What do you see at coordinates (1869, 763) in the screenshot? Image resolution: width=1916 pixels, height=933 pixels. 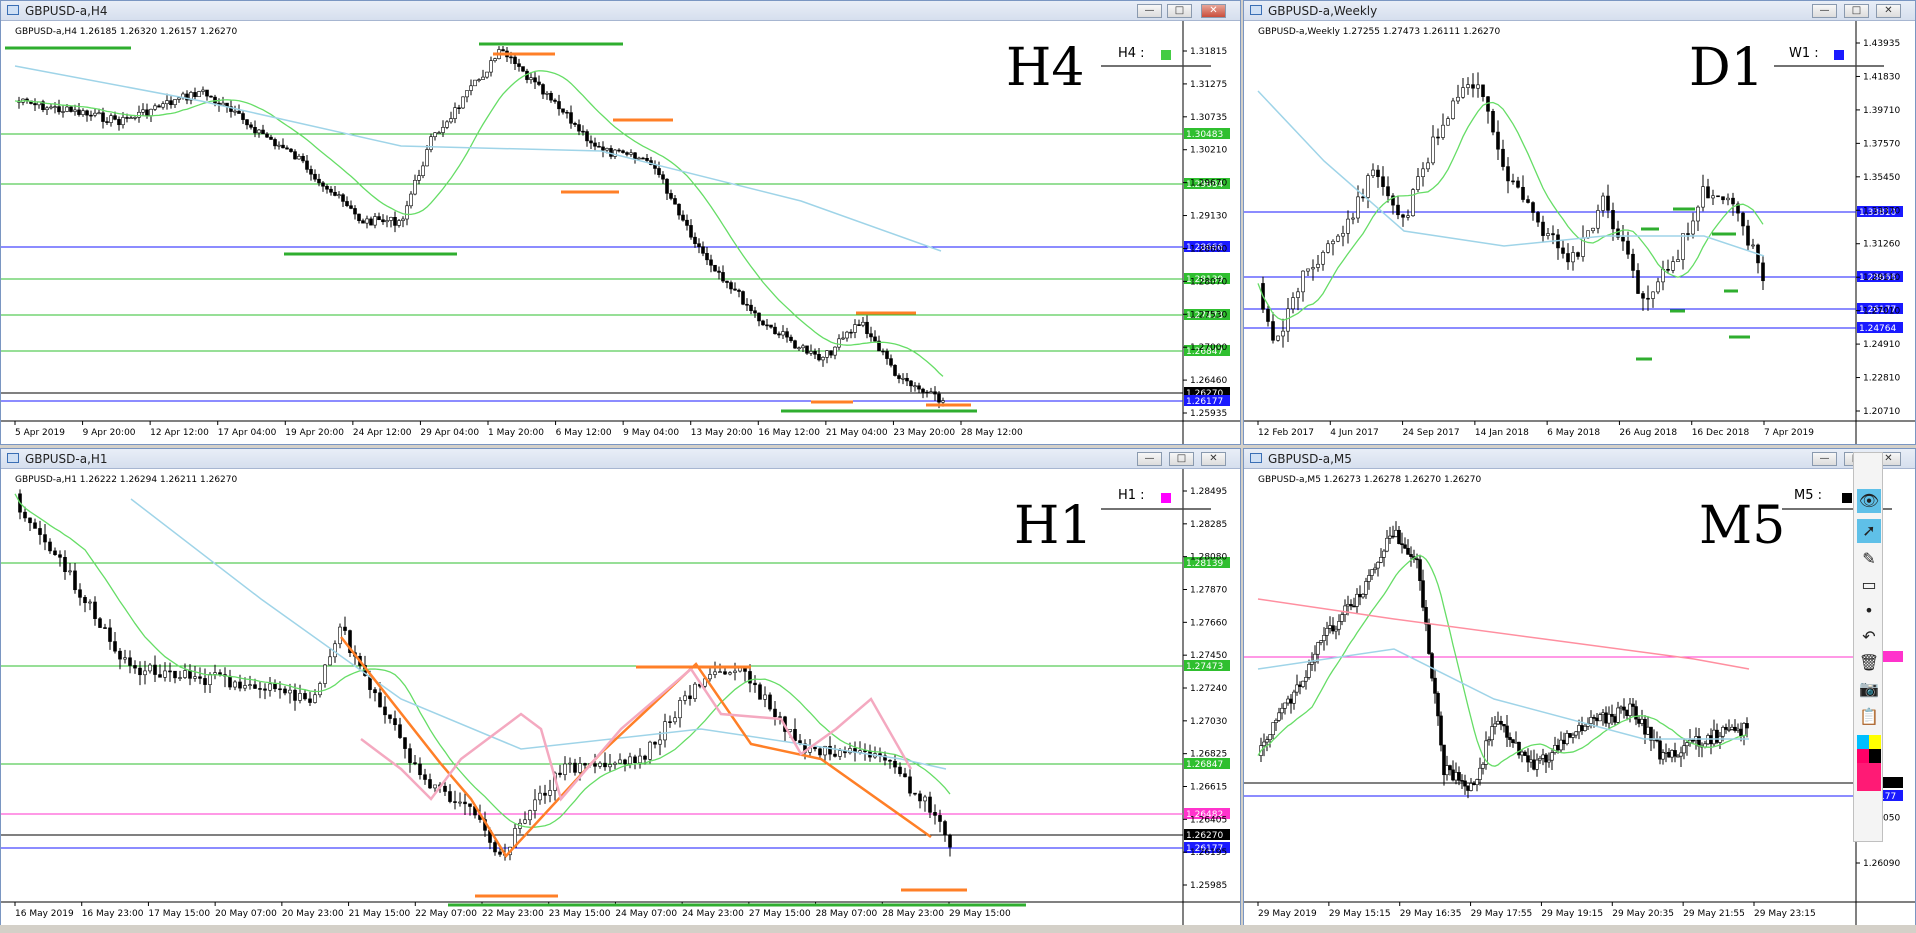 I see `color-palette` at bounding box center [1869, 763].